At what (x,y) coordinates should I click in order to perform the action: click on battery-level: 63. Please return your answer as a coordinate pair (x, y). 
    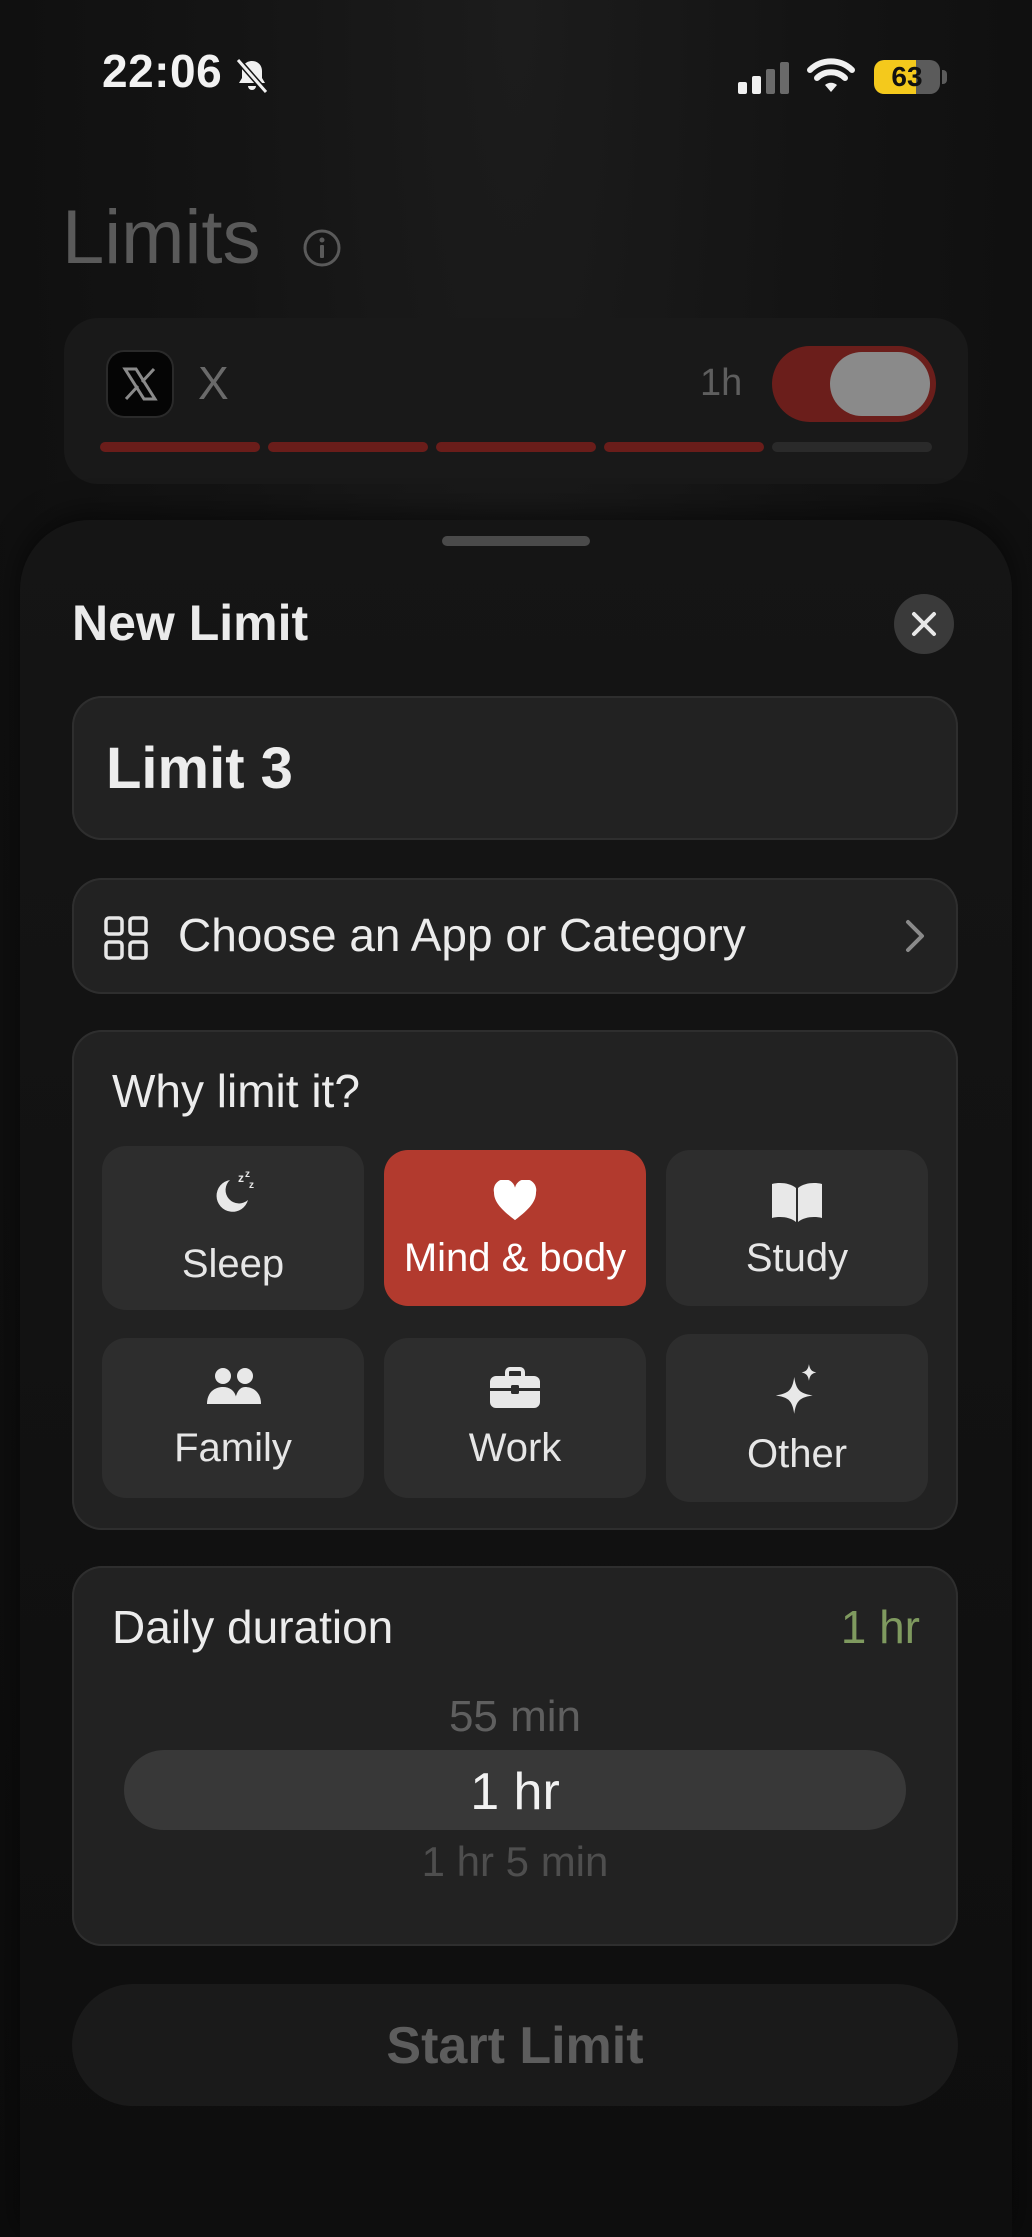
    Looking at the image, I should click on (907, 76).